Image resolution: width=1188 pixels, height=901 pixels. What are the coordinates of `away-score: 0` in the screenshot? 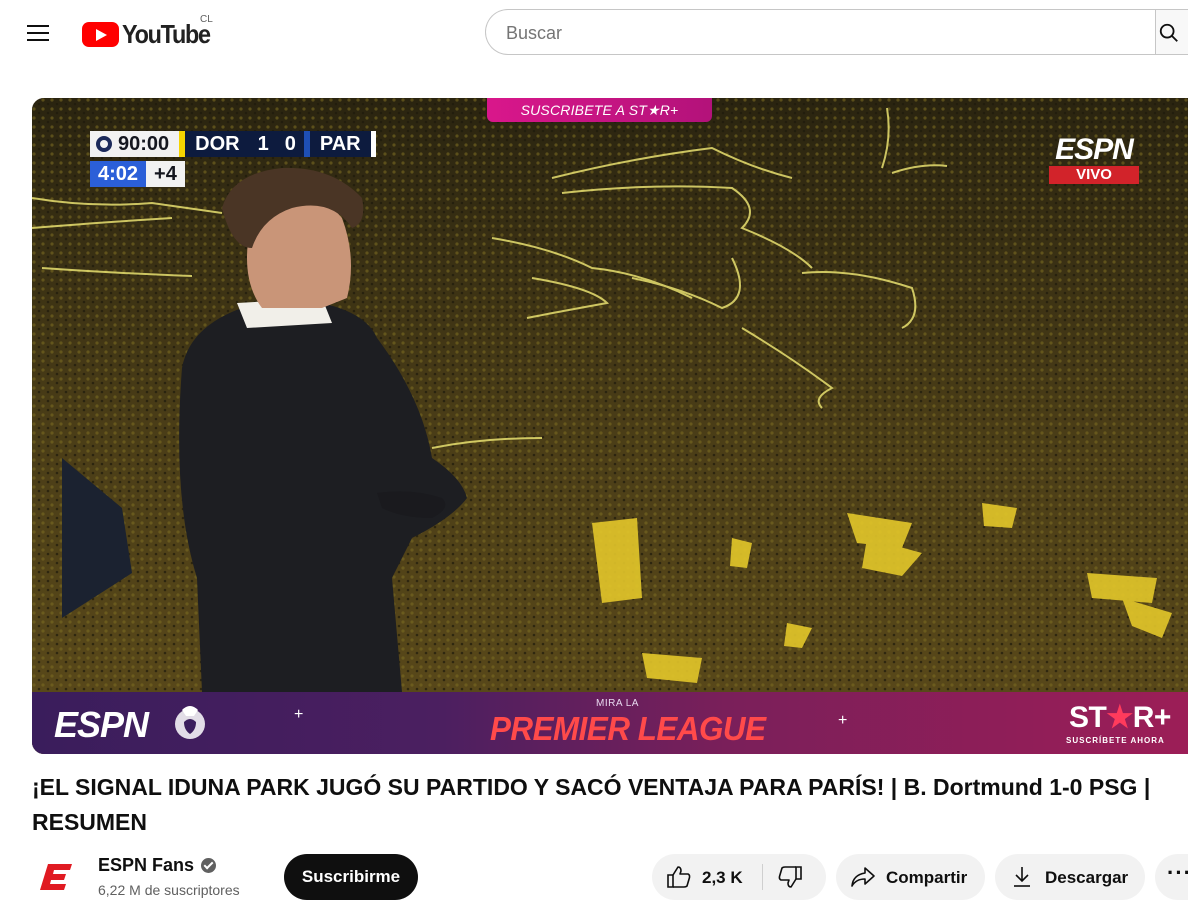 It's located at (290, 144).